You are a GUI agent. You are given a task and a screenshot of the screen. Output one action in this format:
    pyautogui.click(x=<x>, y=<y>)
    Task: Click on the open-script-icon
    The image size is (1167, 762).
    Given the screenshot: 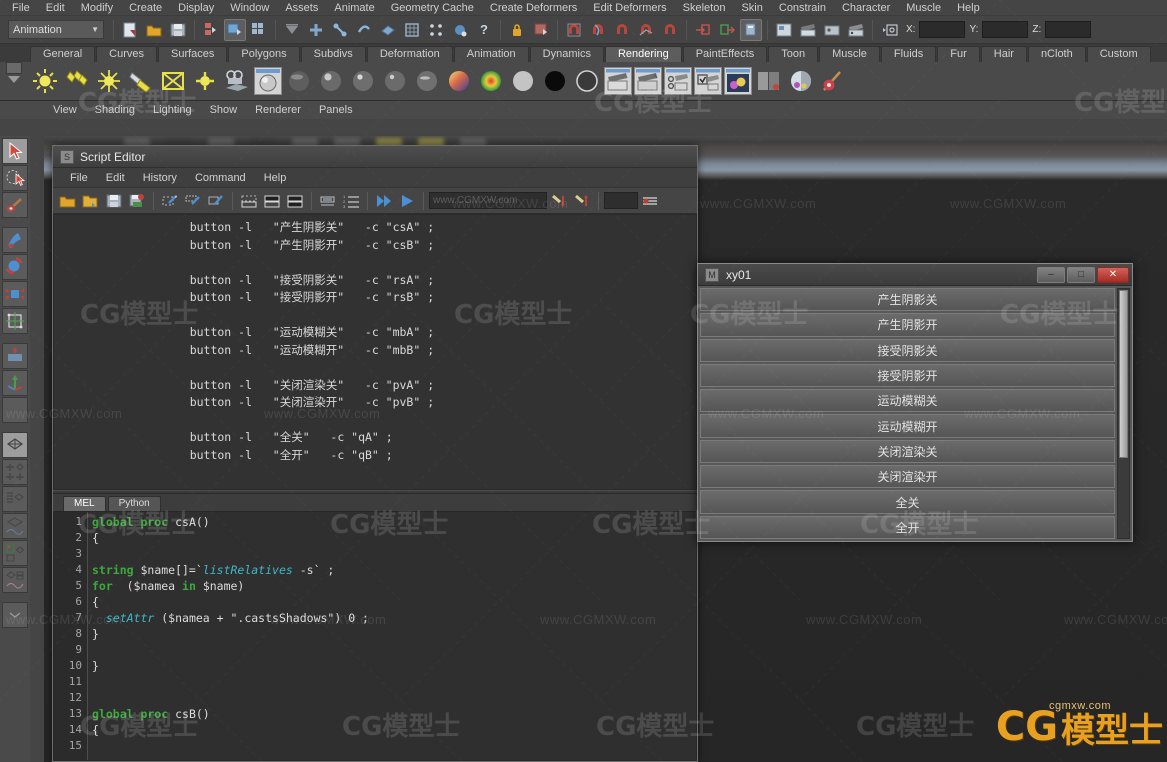 What is the action you would take?
    pyautogui.click(x=91, y=201)
    